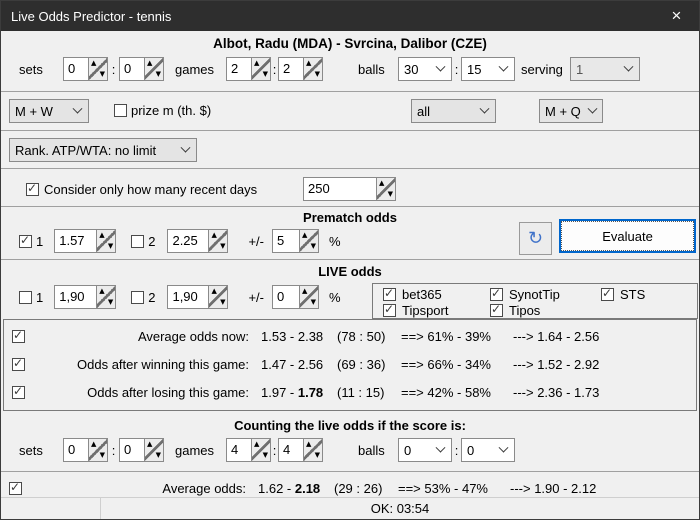 This screenshot has height=520, width=700. I want to click on counting-balls-player2-select: 0, so click(488, 450).